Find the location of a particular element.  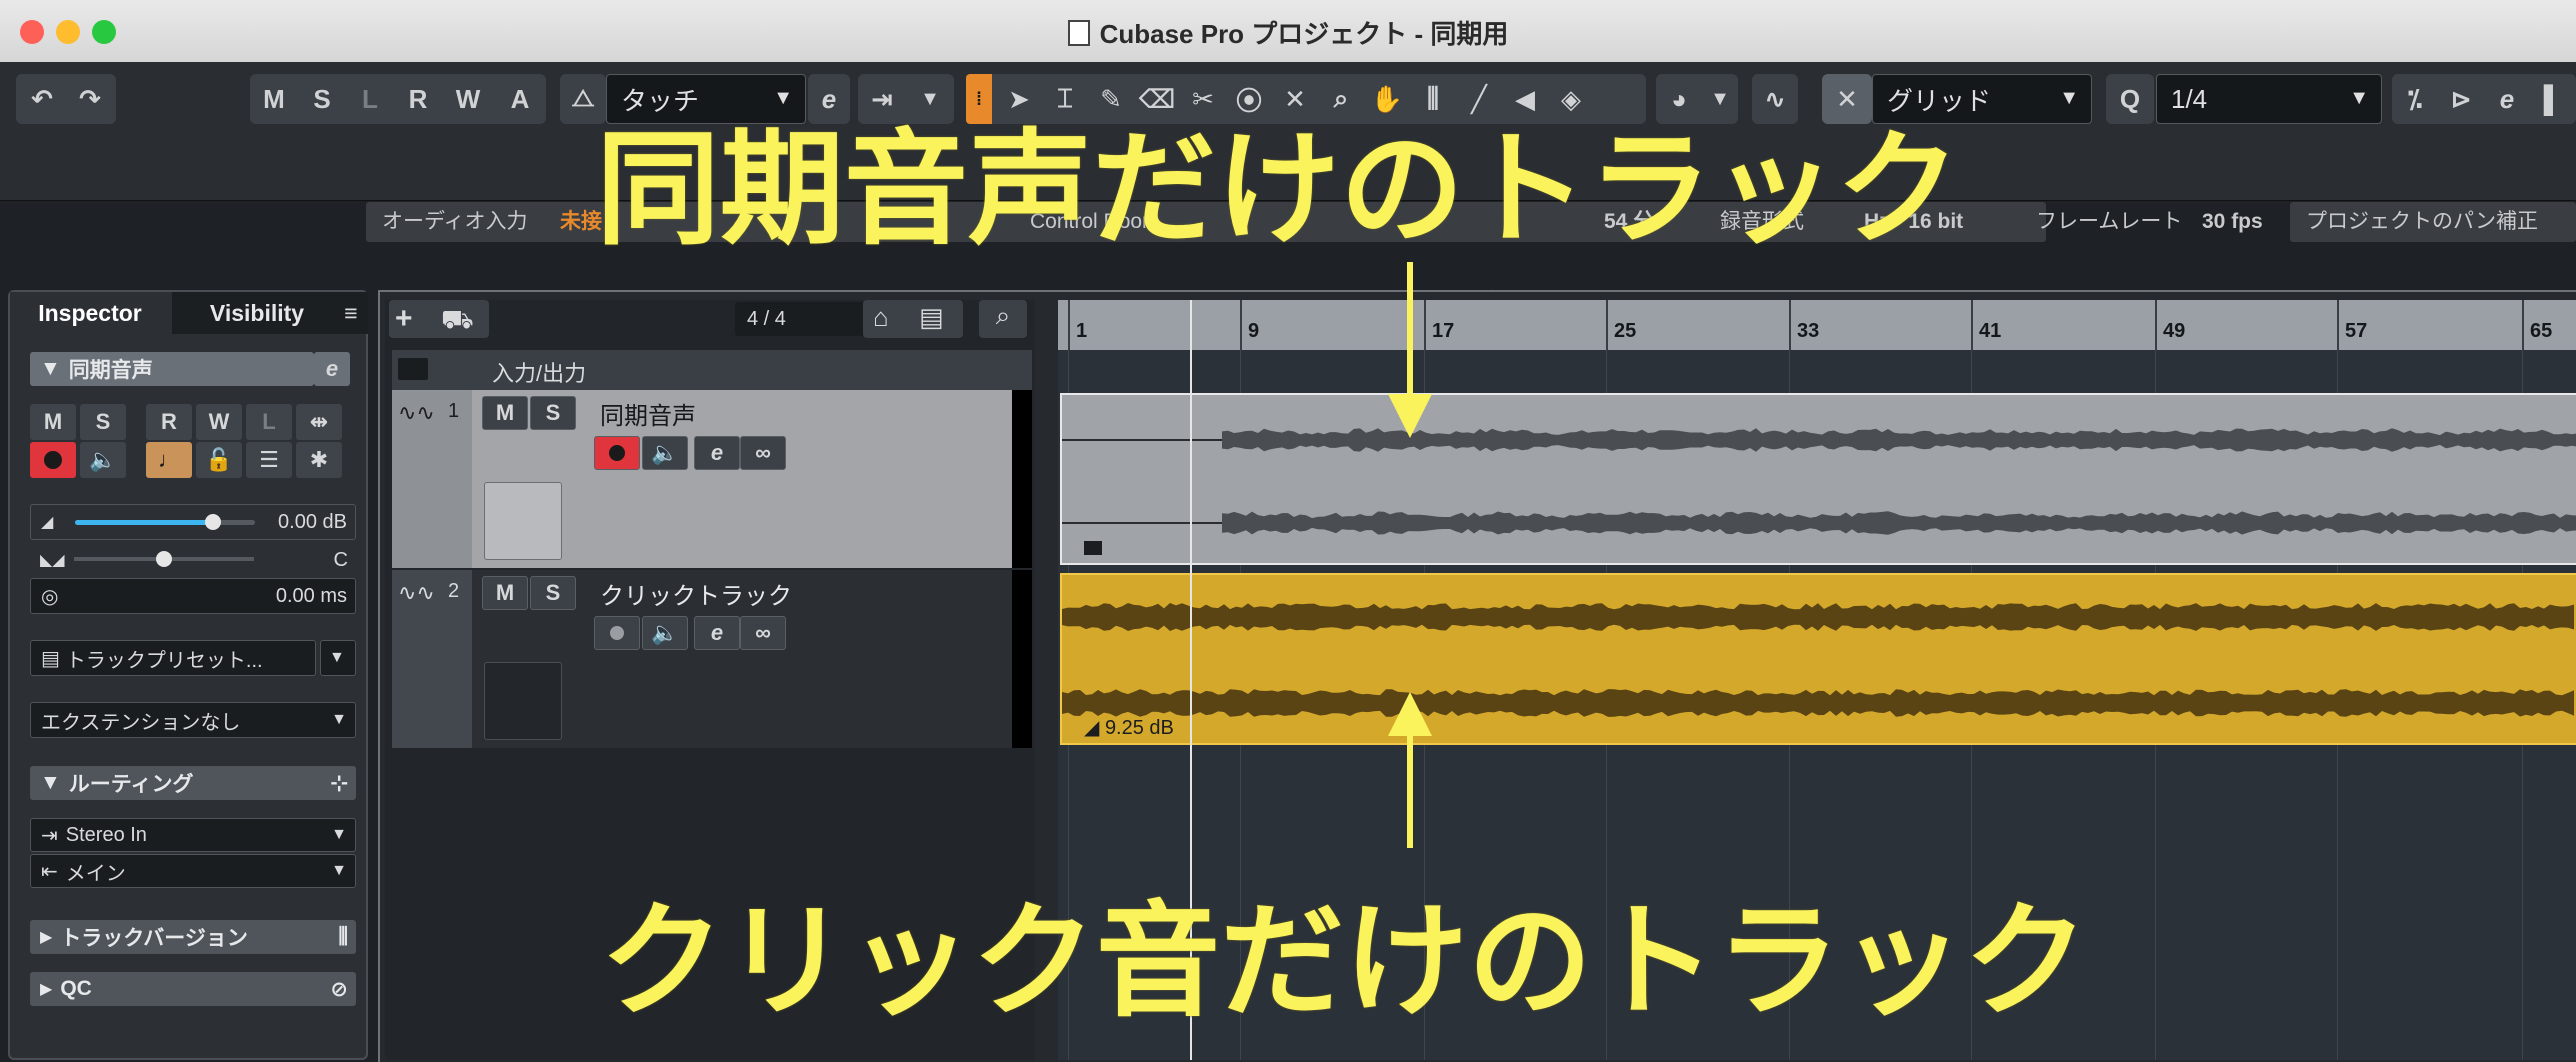

asterisk-icon: ✱ is located at coordinates (319, 460).